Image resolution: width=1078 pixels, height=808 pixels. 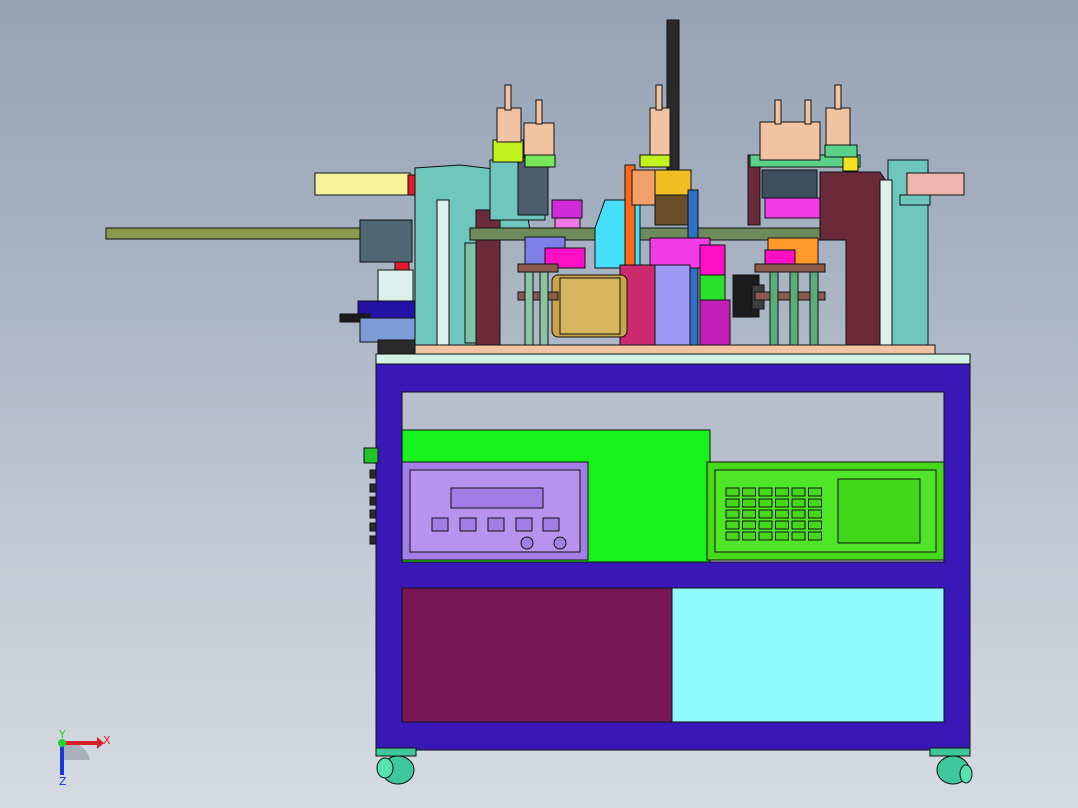 I want to click on gripper-head, so click(x=673, y=210).